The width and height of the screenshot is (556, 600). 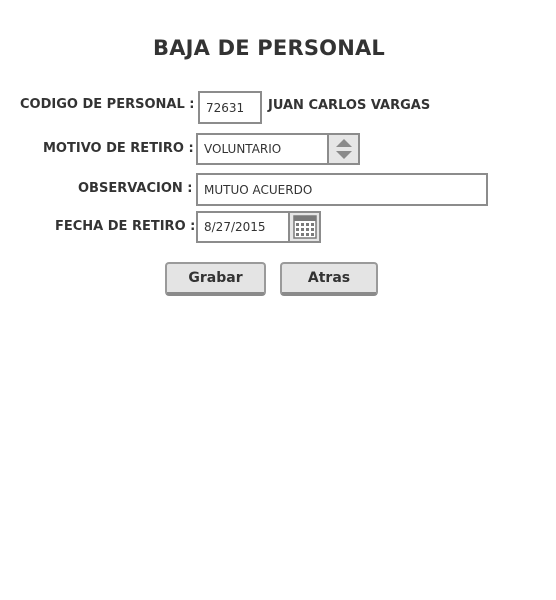 I want to click on up-down-arrows-icon, so click(x=343, y=149).